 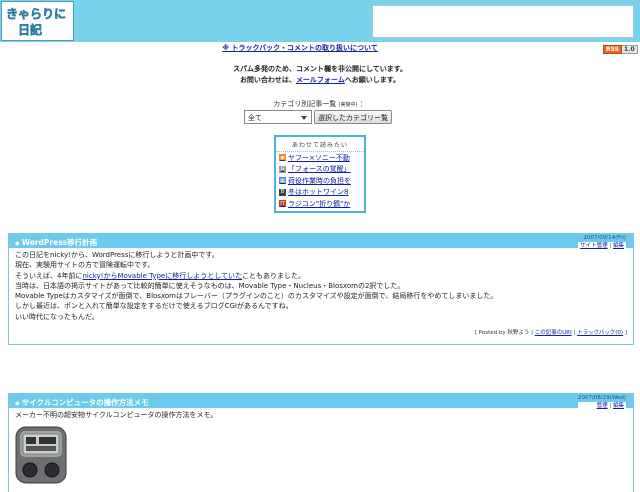 What do you see at coordinates (320, 21) in the screenshot?
I see `site-header: きゃらりに 日記` at bounding box center [320, 21].